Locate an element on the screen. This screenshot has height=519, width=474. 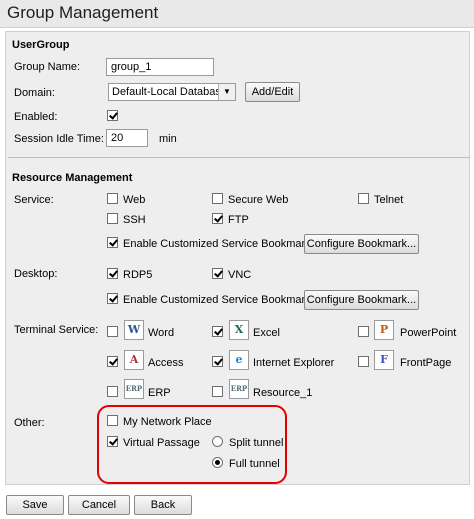
resource-icon: ERP is located at coordinates (239, 389).